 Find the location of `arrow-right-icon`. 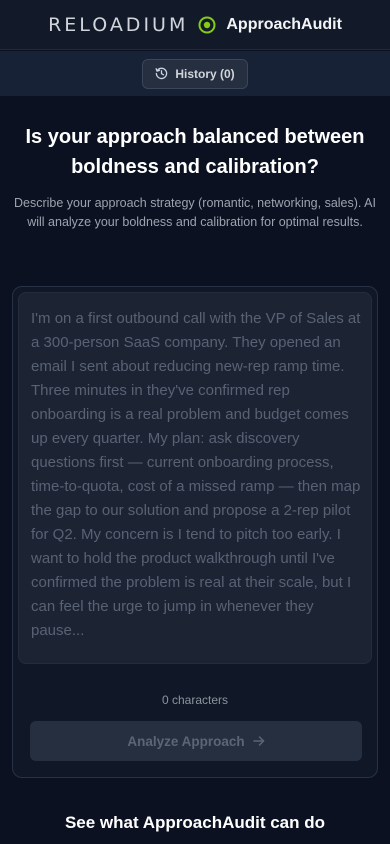

arrow-right-icon is located at coordinates (258, 741).